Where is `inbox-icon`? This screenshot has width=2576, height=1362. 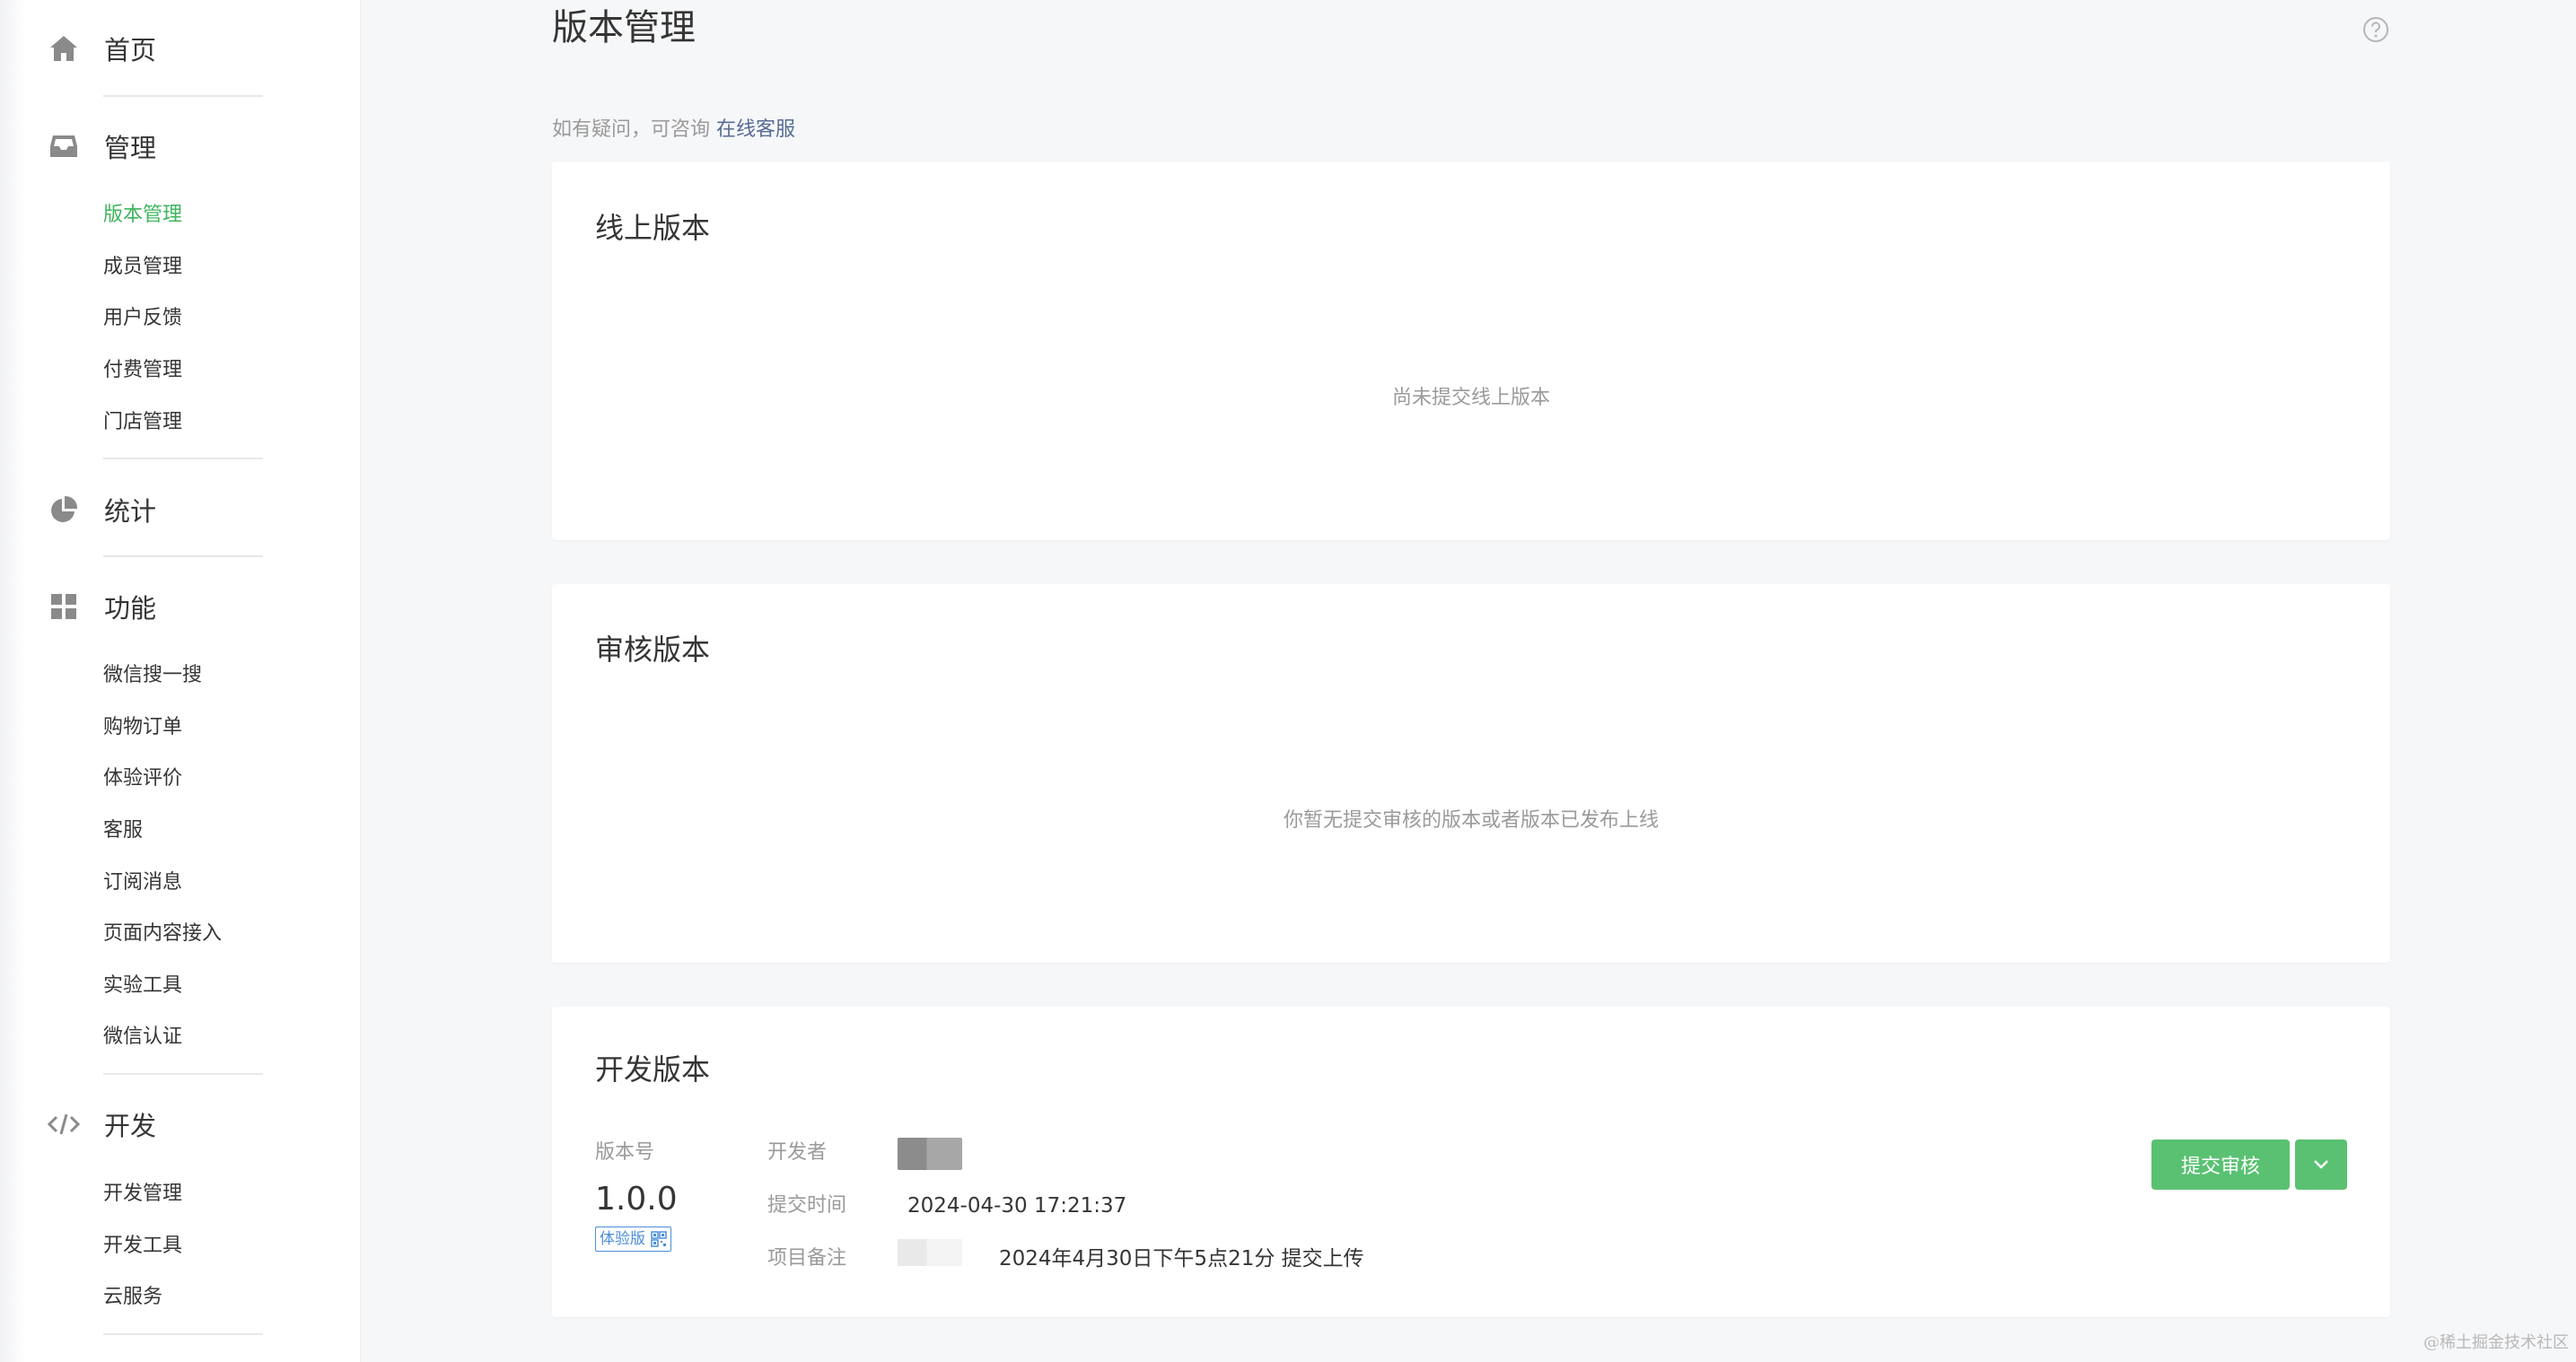
inbox-icon is located at coordinates (64, 146).